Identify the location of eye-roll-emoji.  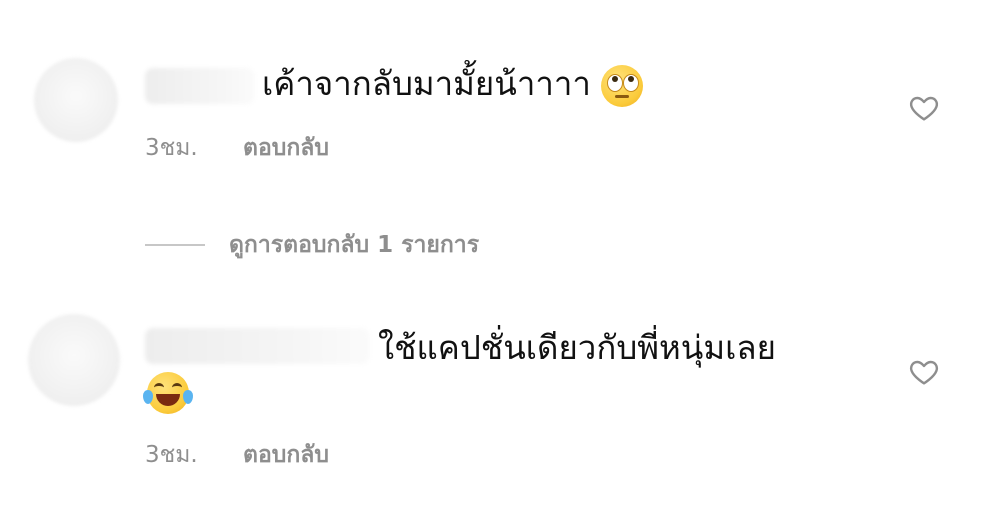
(622, 85).